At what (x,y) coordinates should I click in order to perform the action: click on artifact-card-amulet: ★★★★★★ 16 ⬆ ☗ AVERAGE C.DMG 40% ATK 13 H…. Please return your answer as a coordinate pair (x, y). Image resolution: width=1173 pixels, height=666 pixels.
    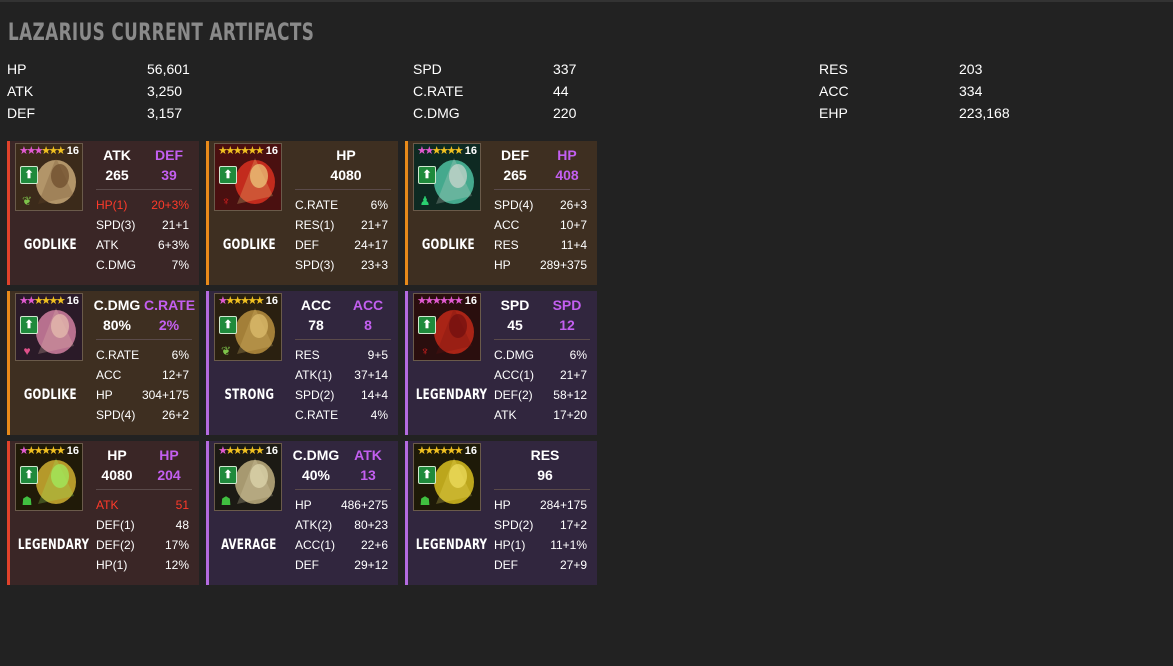
    Looking at the image, I should click on (302, 513).